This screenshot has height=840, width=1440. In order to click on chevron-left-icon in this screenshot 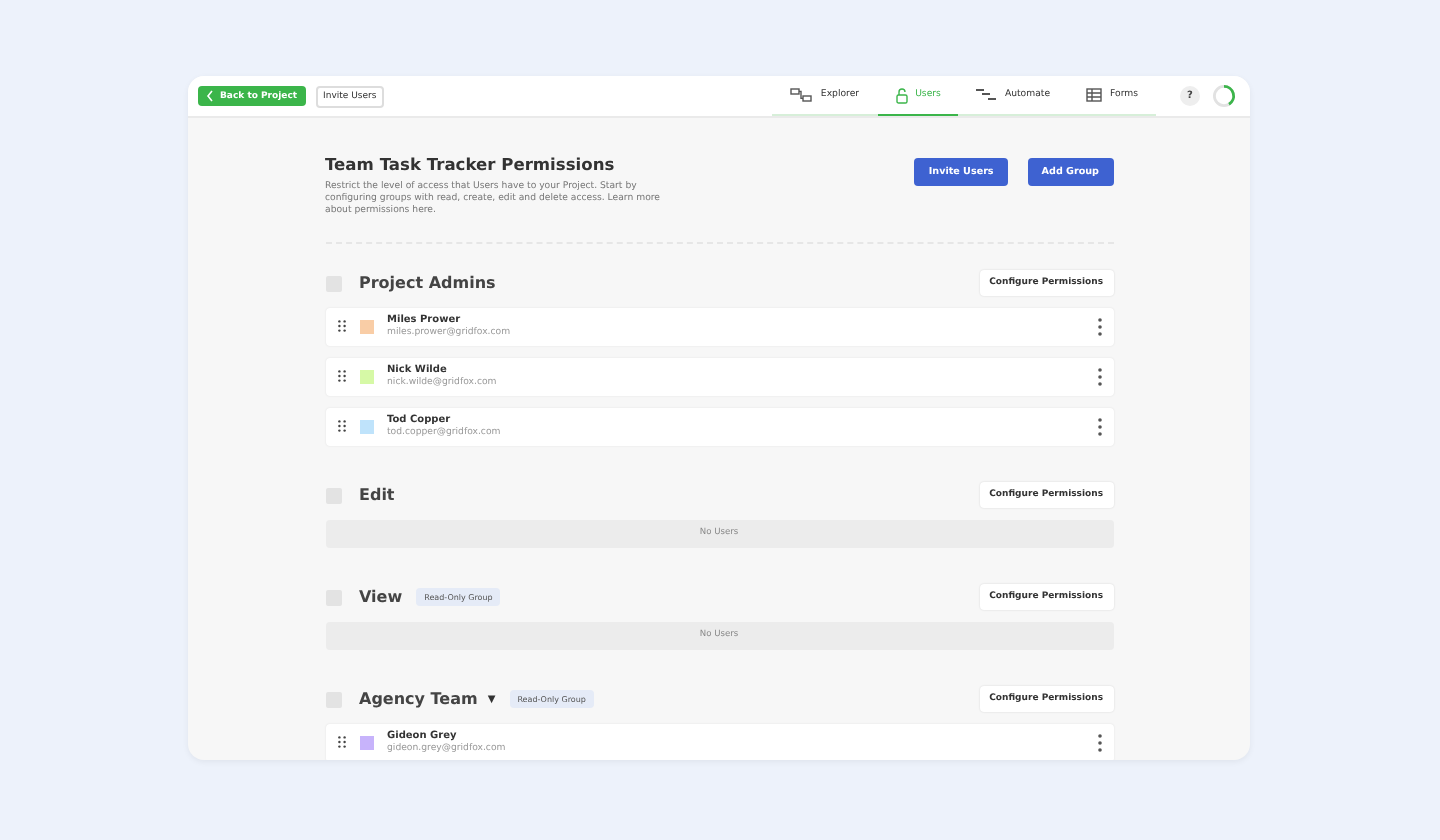, I will do `click(210, 96)`.